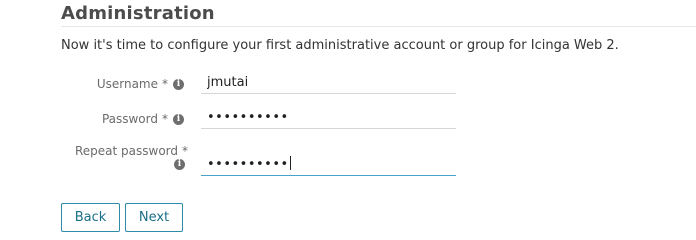 This screenshot has width=696, height=240. Describe the element at coordinates (129, 119) in the screenshot. I see `password-label-text: Password` at that location.